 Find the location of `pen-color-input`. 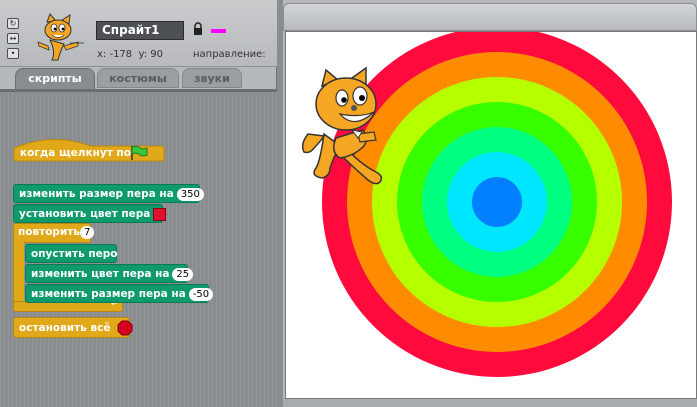

pen-color-input is located at coordinates (160, 214).